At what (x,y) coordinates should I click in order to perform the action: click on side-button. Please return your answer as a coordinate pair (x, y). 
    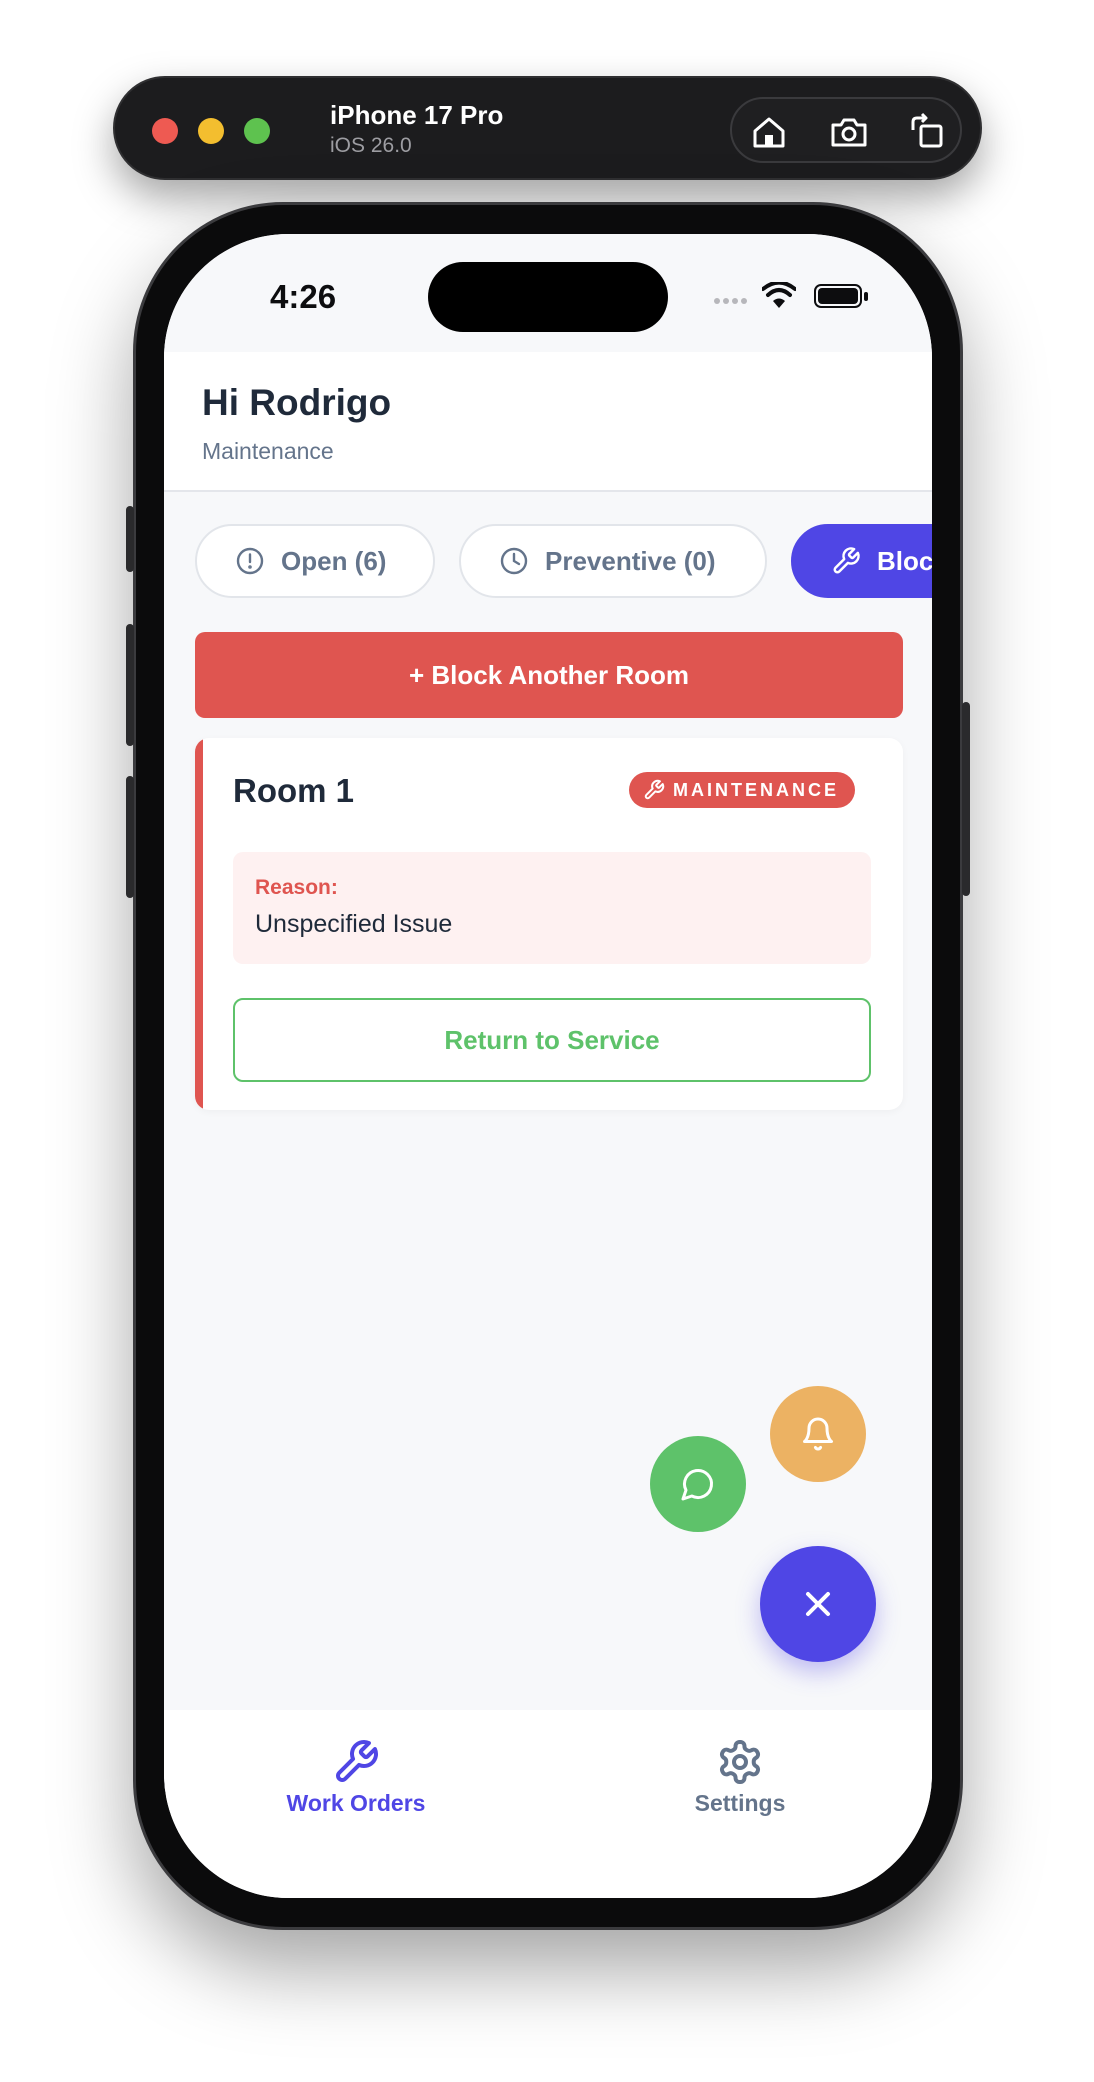
    Looking at the image, I should click on (966, 799).